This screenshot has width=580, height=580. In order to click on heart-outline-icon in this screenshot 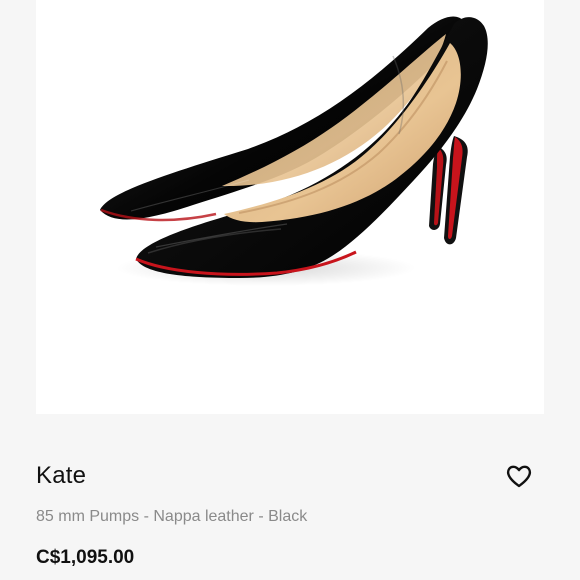, I will do `click(519, 476)`.